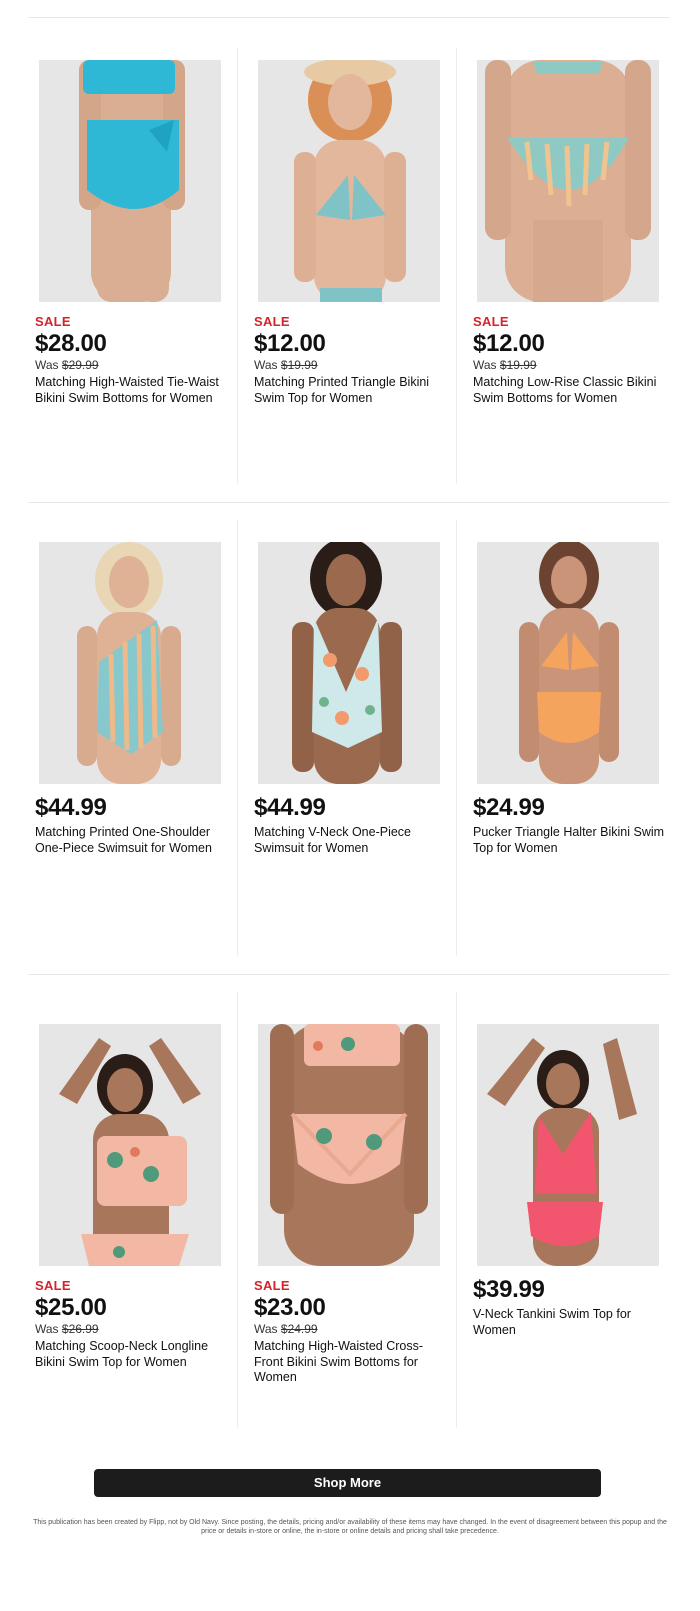  Describe the element at coordinates (71, 1307) in the screenshot. I see `product-price: $25.00` at that location.